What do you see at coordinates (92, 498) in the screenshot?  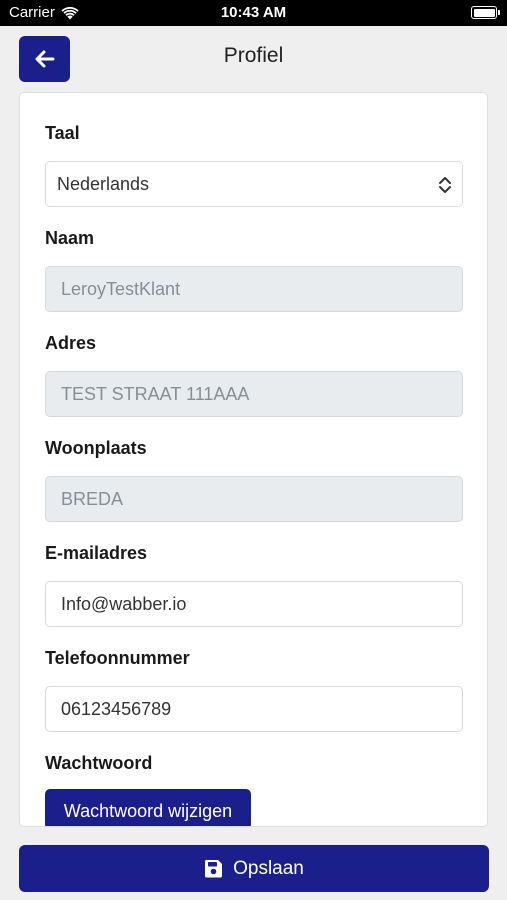 I see `city-value: BREDA` at bounding box center [92, 498].